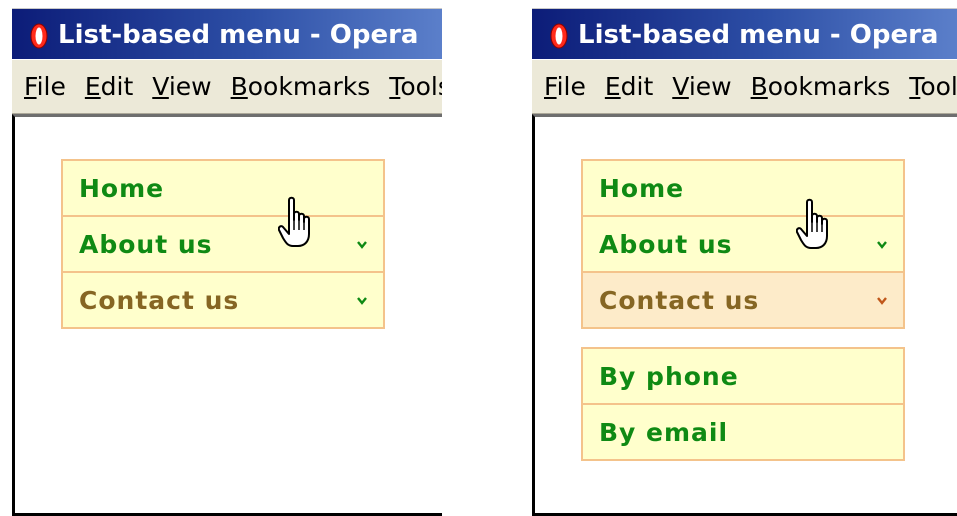  What do you see at coordinates (664, 432) in the screenshot?
I see `submenu-item-label: By email` at bounding box center [664, 432].